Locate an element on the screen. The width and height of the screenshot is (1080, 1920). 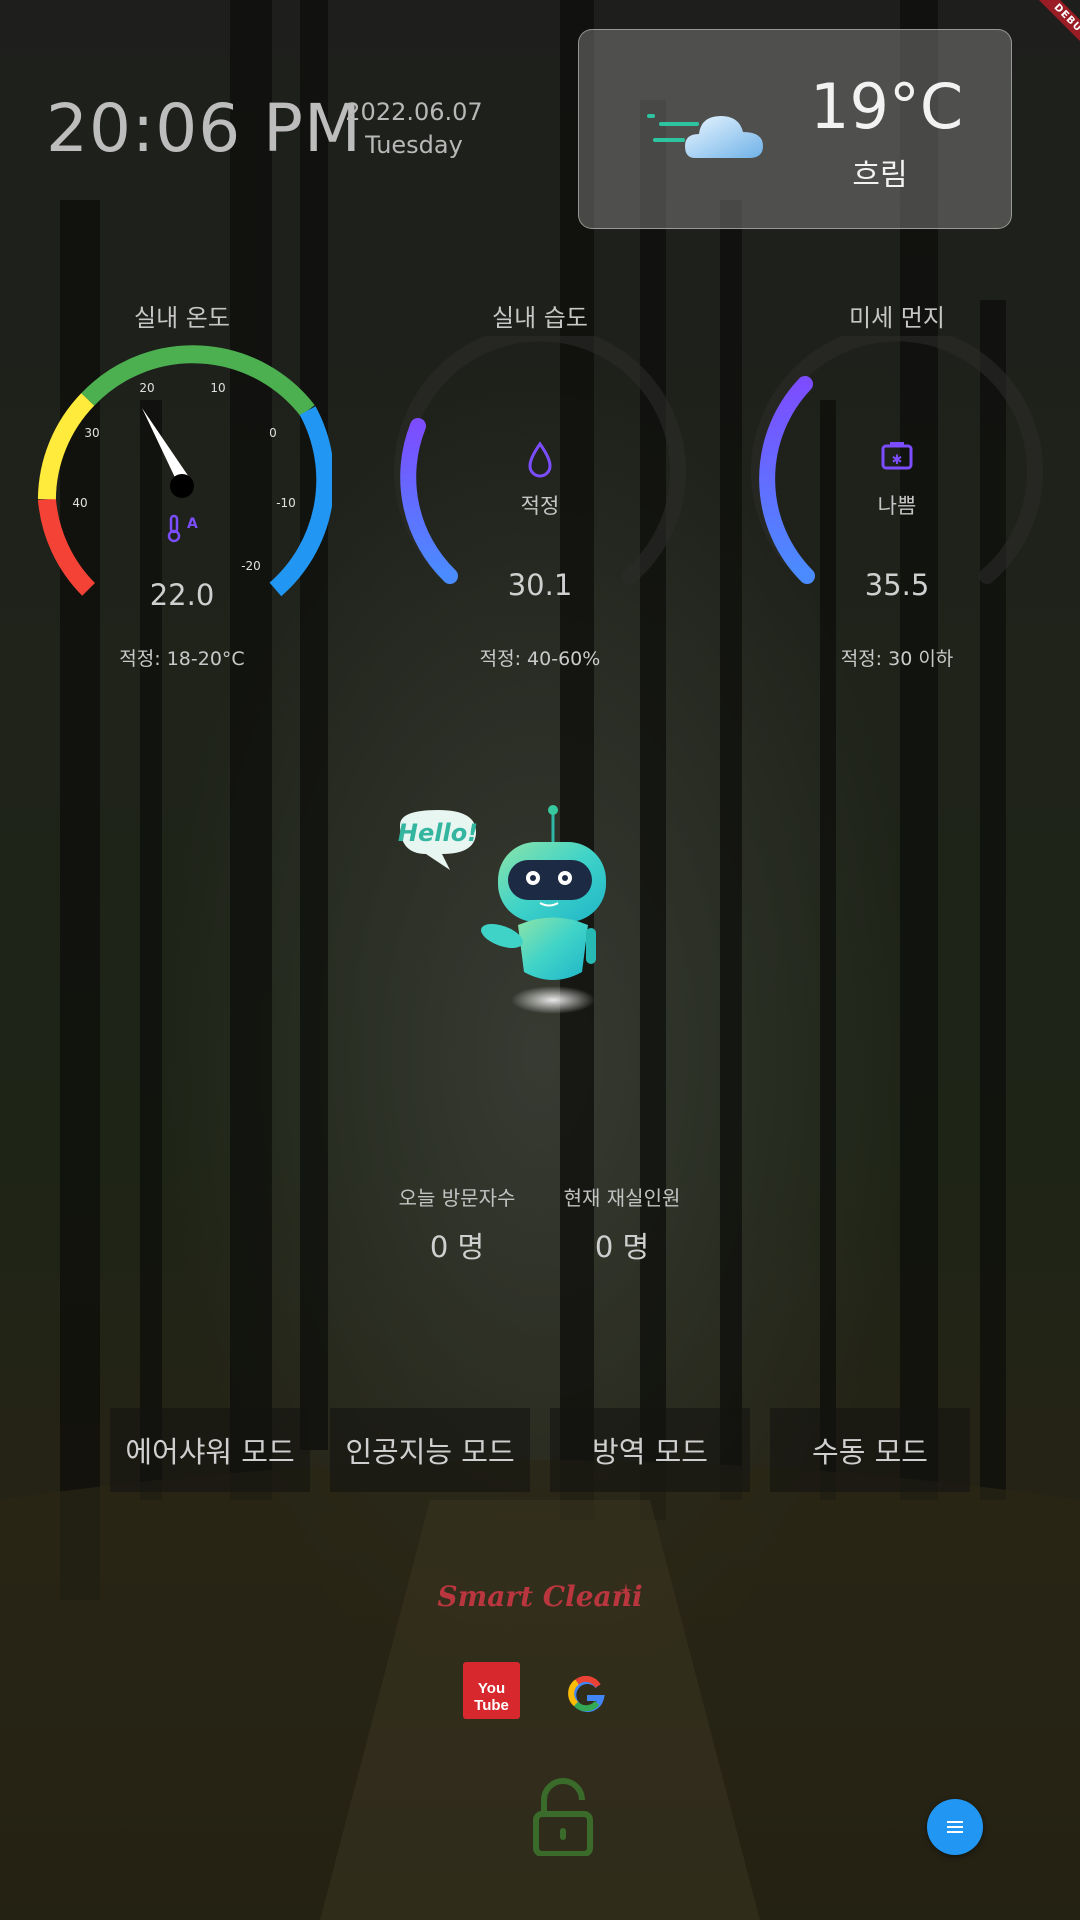
current-date-block: 2022.06.07 Tuesday is located at coordinates (414, 129).